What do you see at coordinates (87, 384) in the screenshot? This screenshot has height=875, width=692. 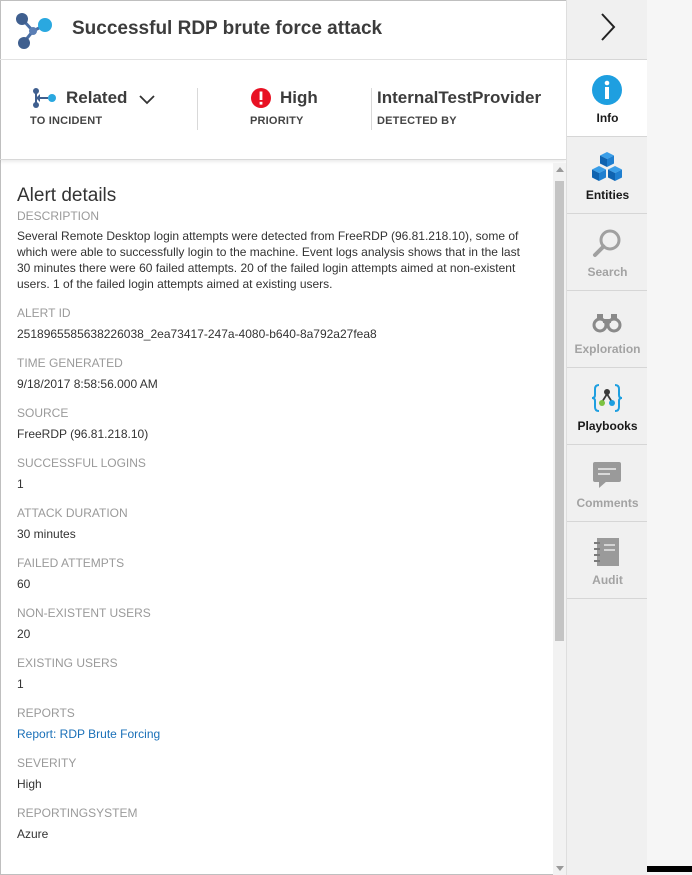 I see `field-value: 9/18/2017 8:58:56.000 AM` at bounding box center [87, 384].